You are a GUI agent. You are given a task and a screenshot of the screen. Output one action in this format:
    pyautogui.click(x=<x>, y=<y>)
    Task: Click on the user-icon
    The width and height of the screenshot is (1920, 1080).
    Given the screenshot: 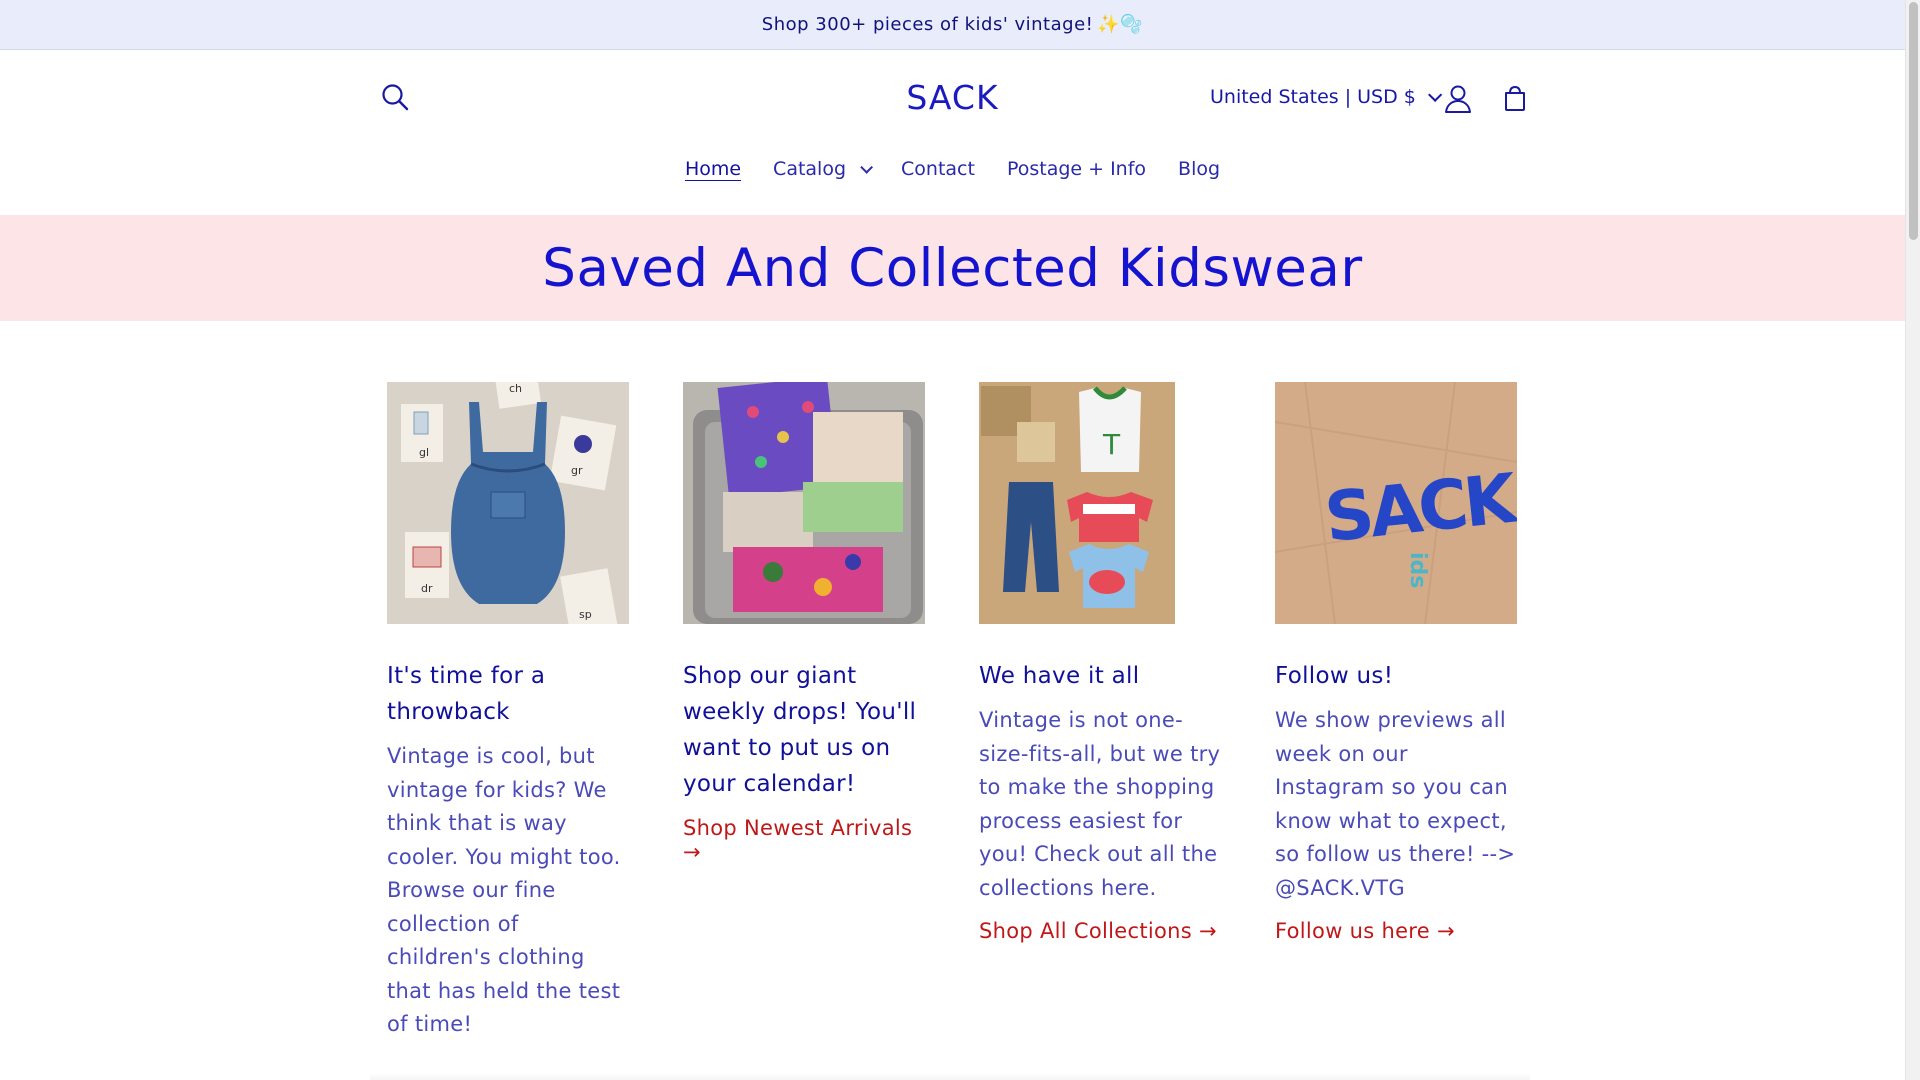 What is the action you would take?
    pyautogui.click(x=1458, y=99)
    